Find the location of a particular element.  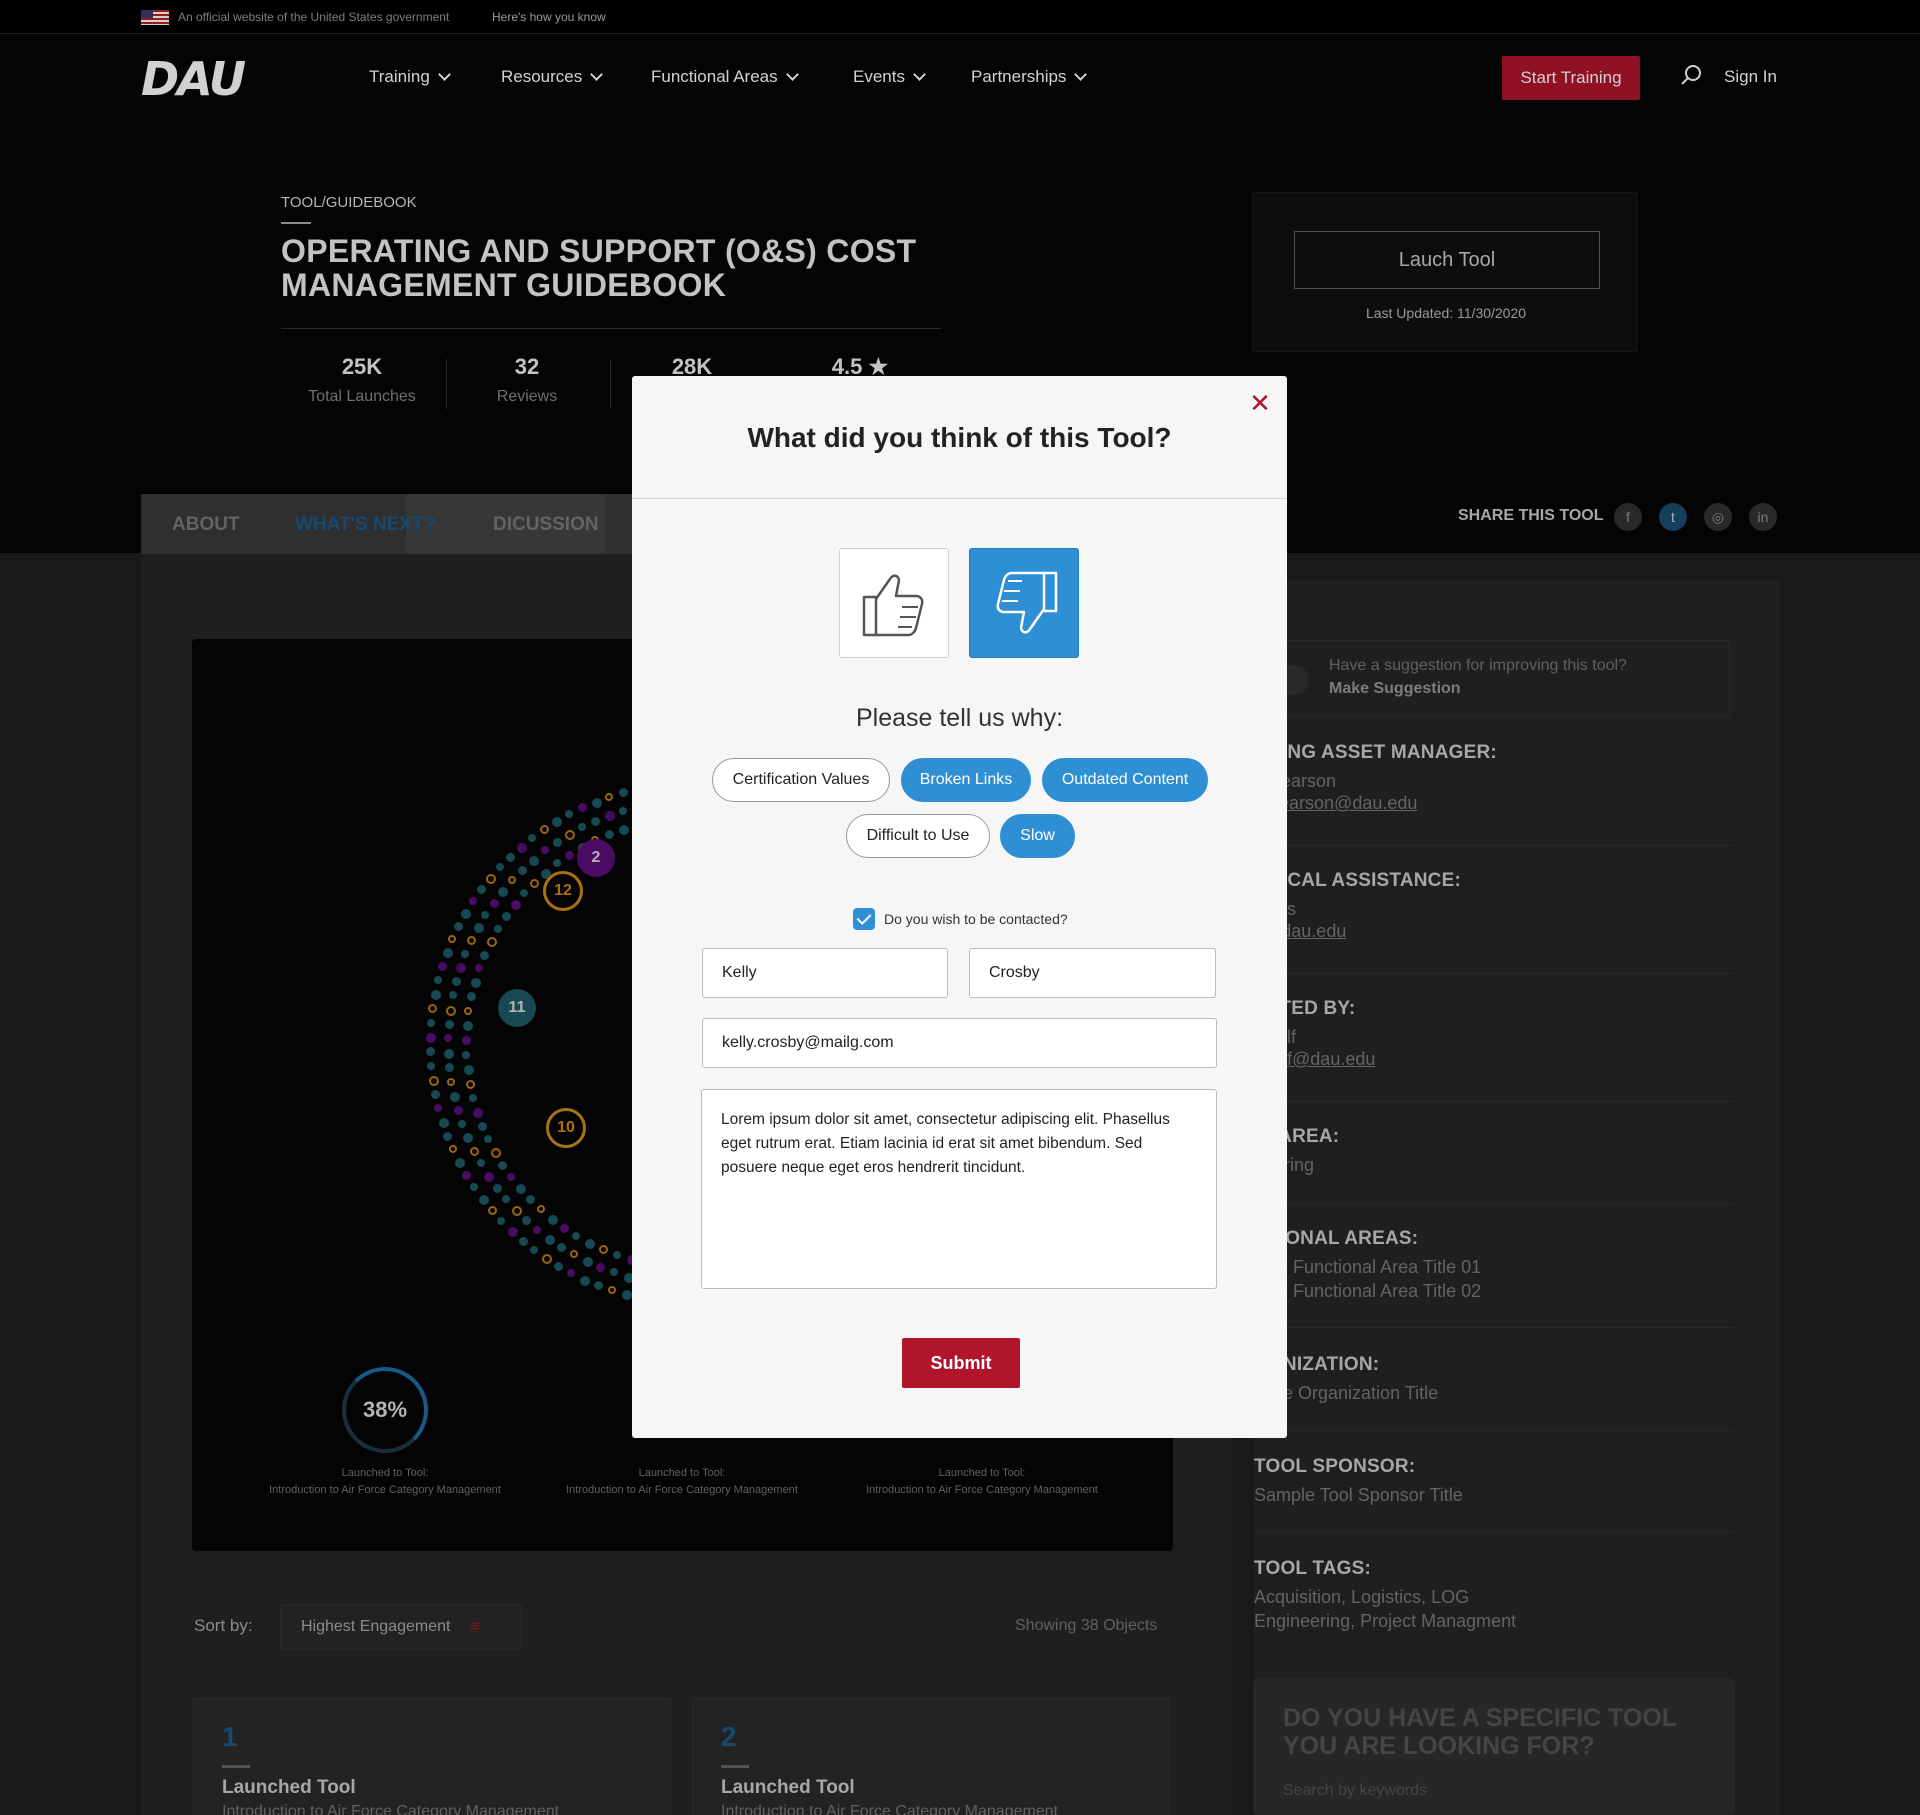

divider is located at coordinates (959, 498).